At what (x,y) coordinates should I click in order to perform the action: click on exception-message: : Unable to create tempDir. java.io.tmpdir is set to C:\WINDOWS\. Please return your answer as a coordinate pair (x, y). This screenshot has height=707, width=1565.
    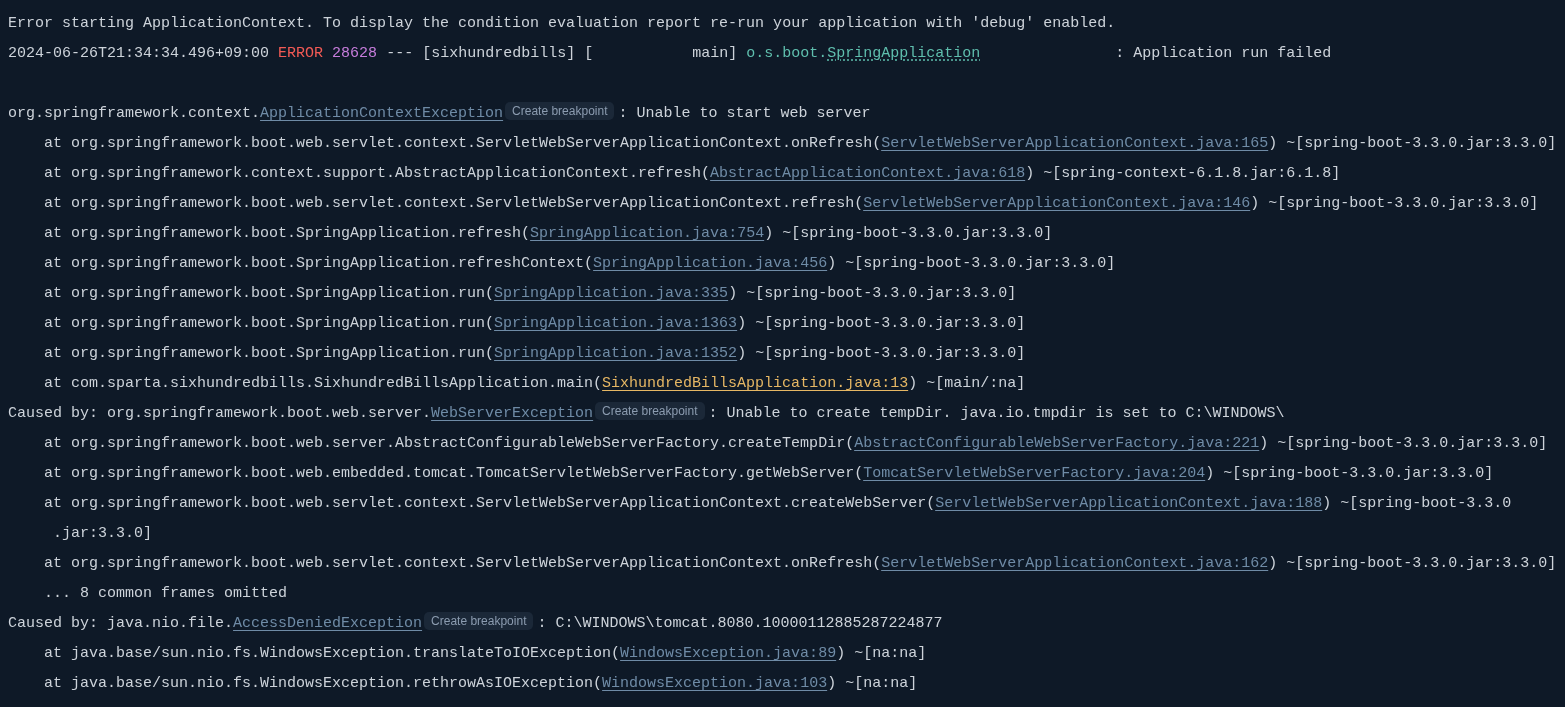
    Looking at the image, I should click on (996, 414).